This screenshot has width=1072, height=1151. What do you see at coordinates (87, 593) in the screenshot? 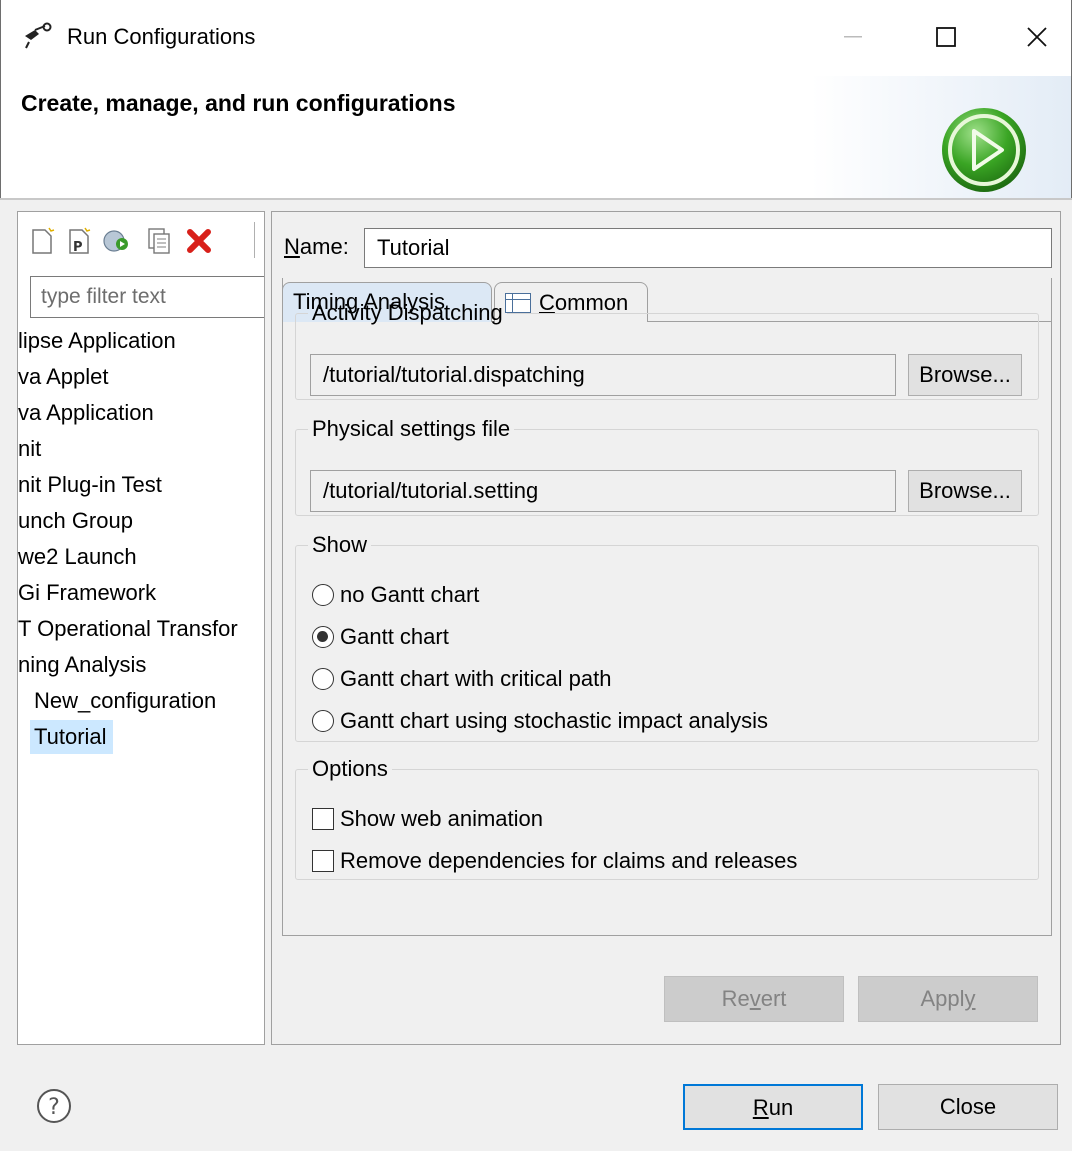
I see `tree-item: Gi Framework` at bounding box center [87, 593].